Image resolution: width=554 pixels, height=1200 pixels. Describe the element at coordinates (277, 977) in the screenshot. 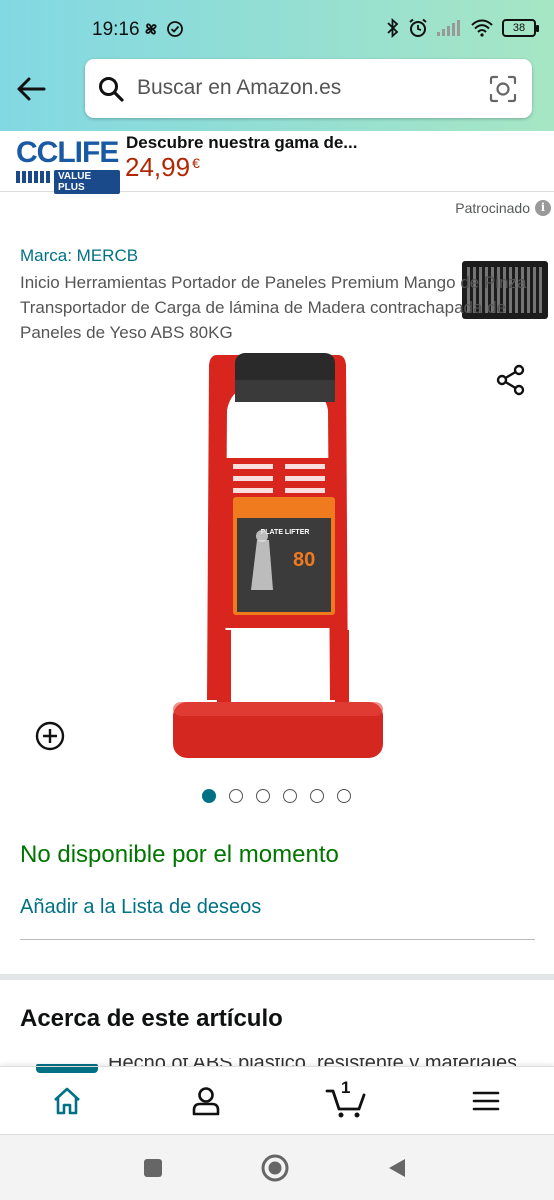

I see `section-separator` at that location.